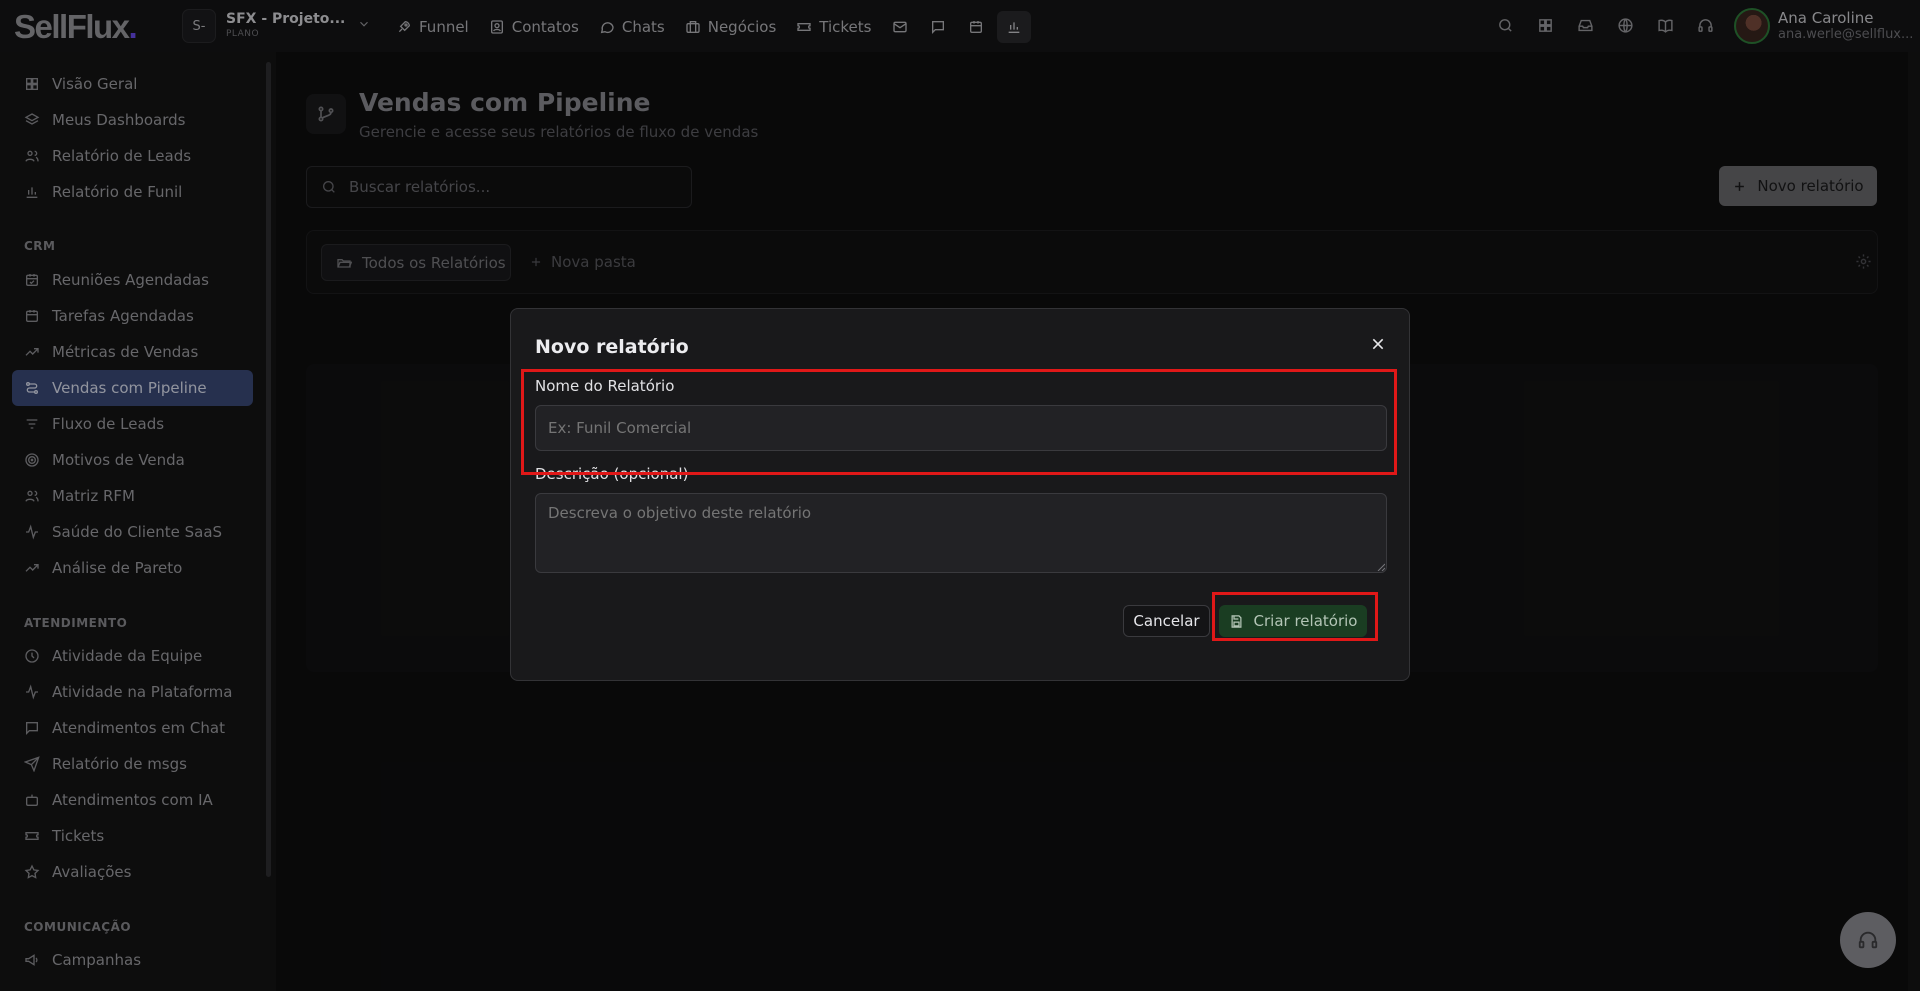 The height and width of the screenshot is (991, 1920). Describe the element at coordinates (605, 386) in the screenshot. I see `report-name-label: Nome do Relatório` at that location.